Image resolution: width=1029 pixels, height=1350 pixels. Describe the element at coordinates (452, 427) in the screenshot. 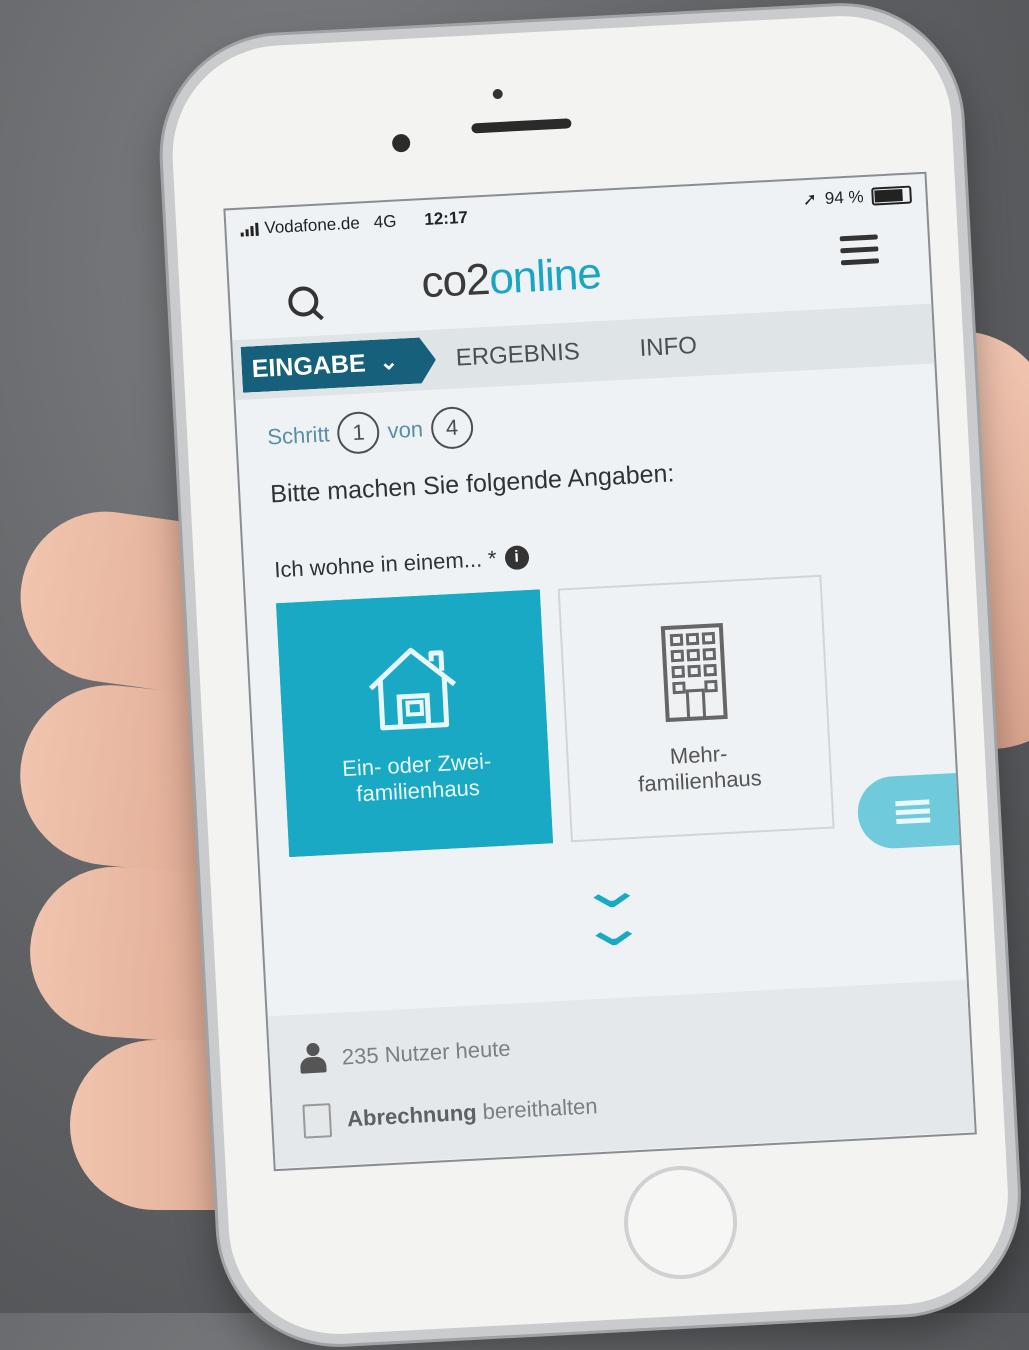

I see `total-steps: 4` at that location.